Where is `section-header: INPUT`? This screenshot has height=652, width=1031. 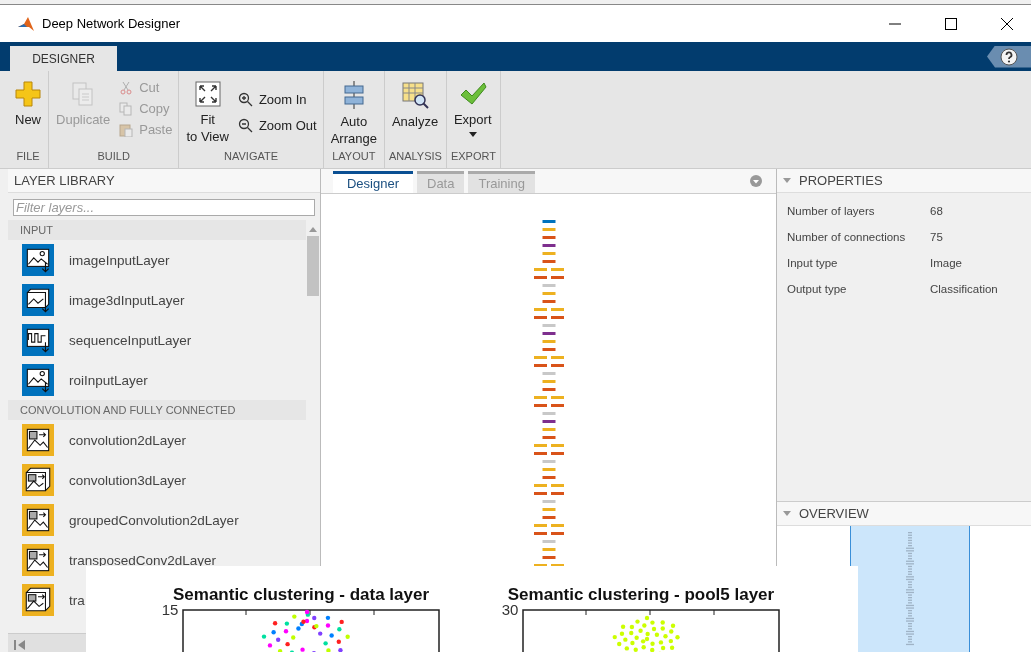 section-header: INPUT is located at coordinates (157, 230).